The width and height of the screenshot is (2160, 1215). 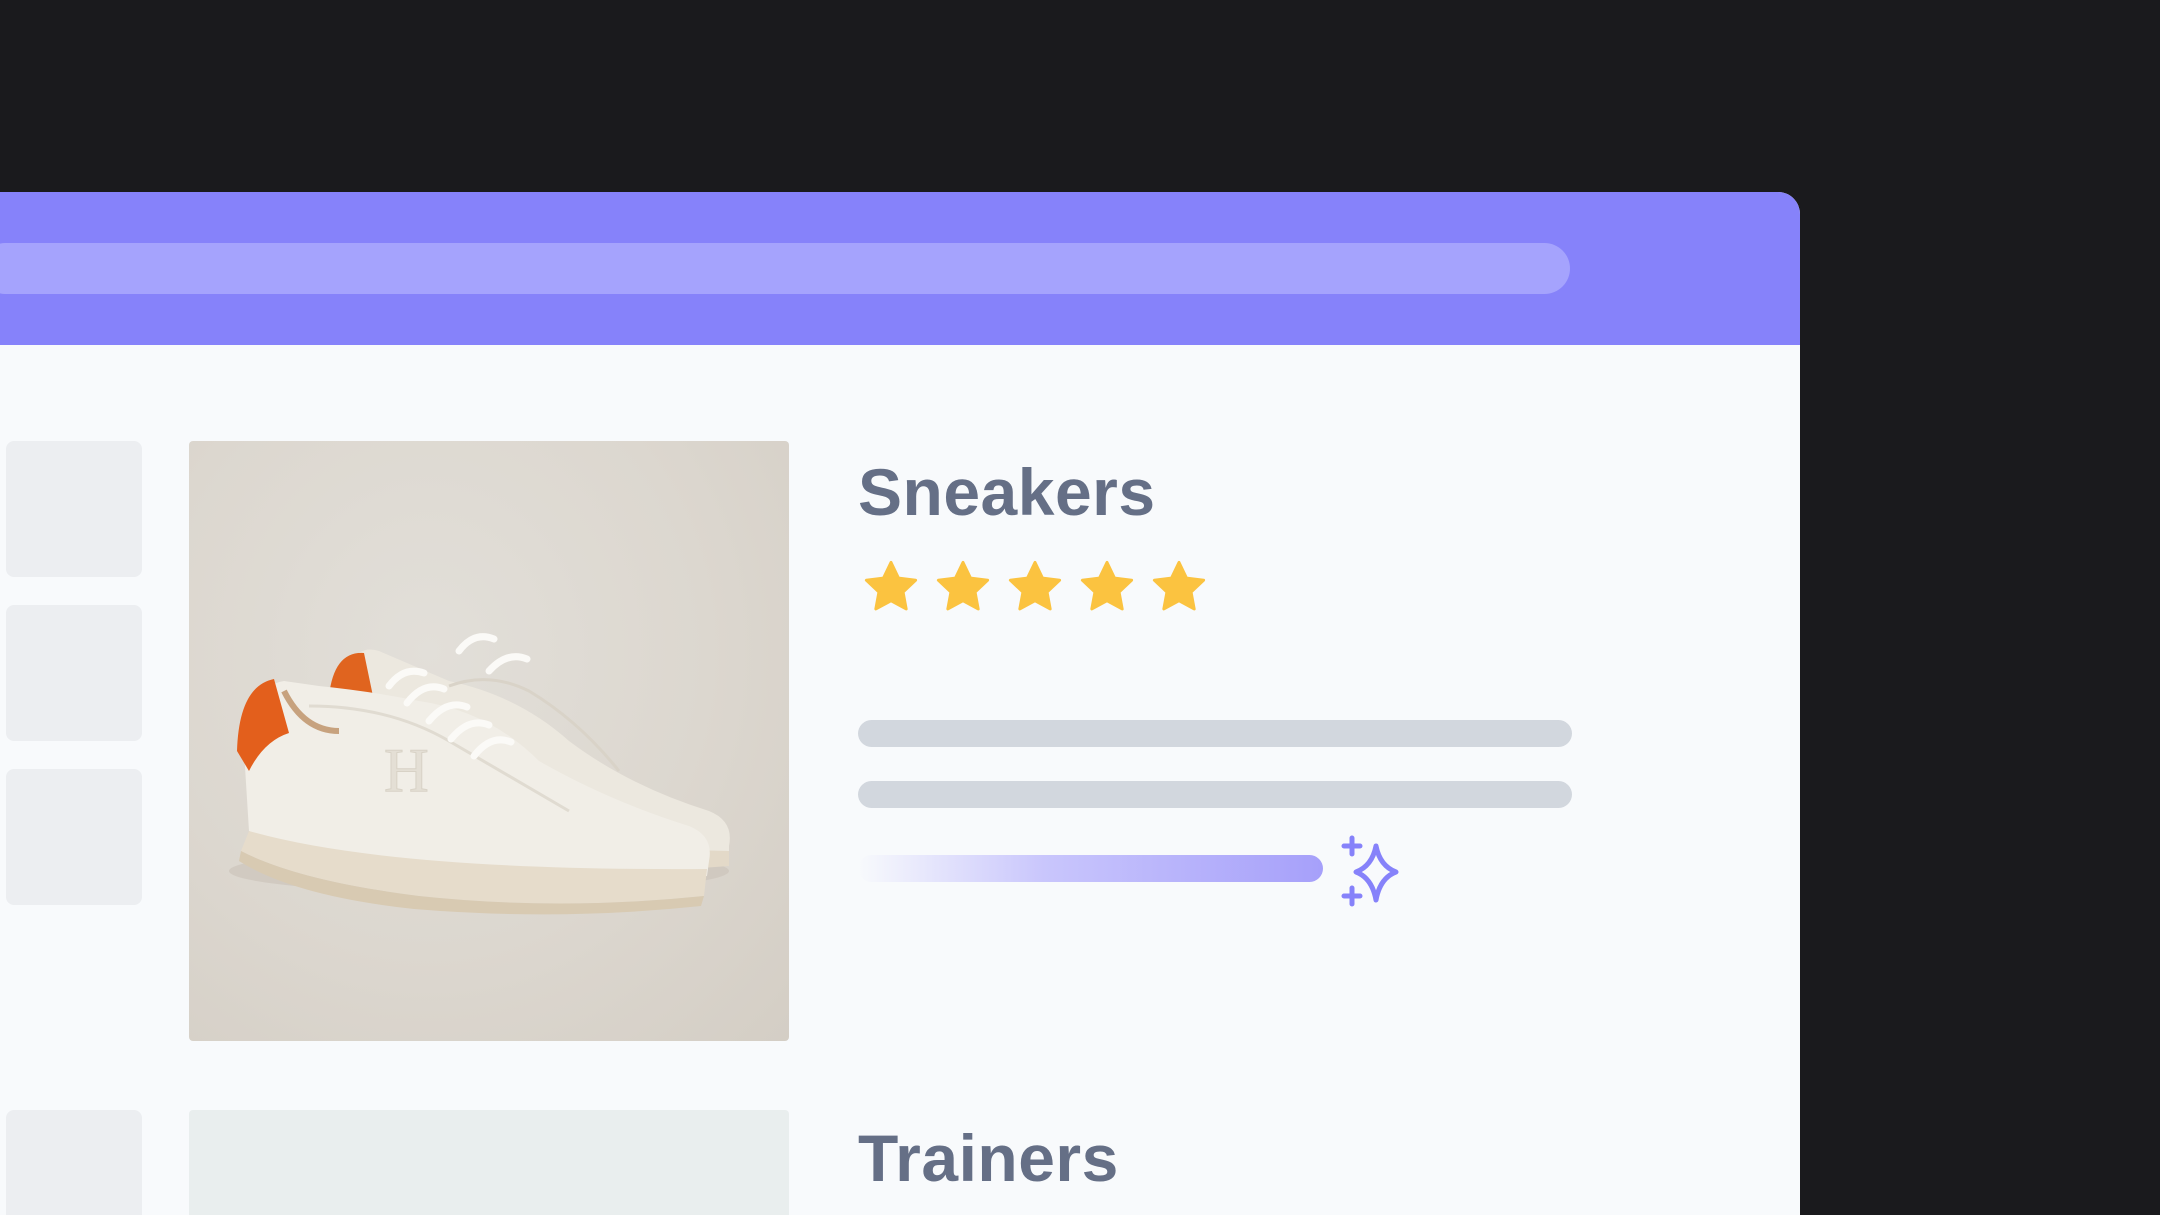 What do you see at coordinates (479, 774) in the screenshot?
I see `sneaker-illustration: H` at bounding box center [479, 774].